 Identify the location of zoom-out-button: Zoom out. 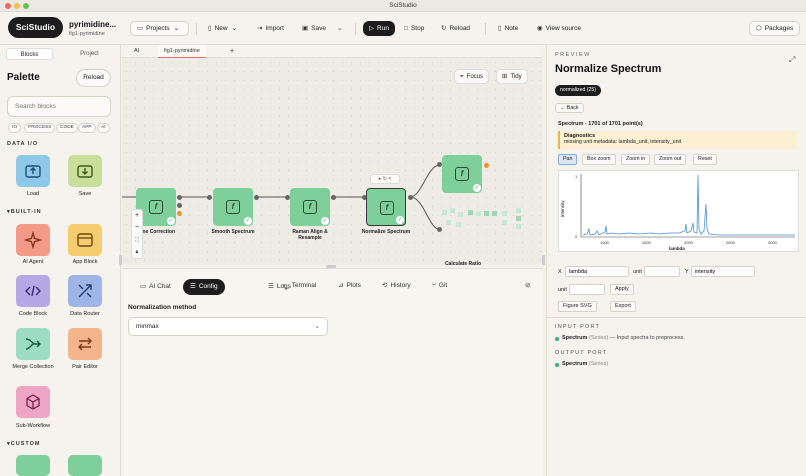
(670, 159).